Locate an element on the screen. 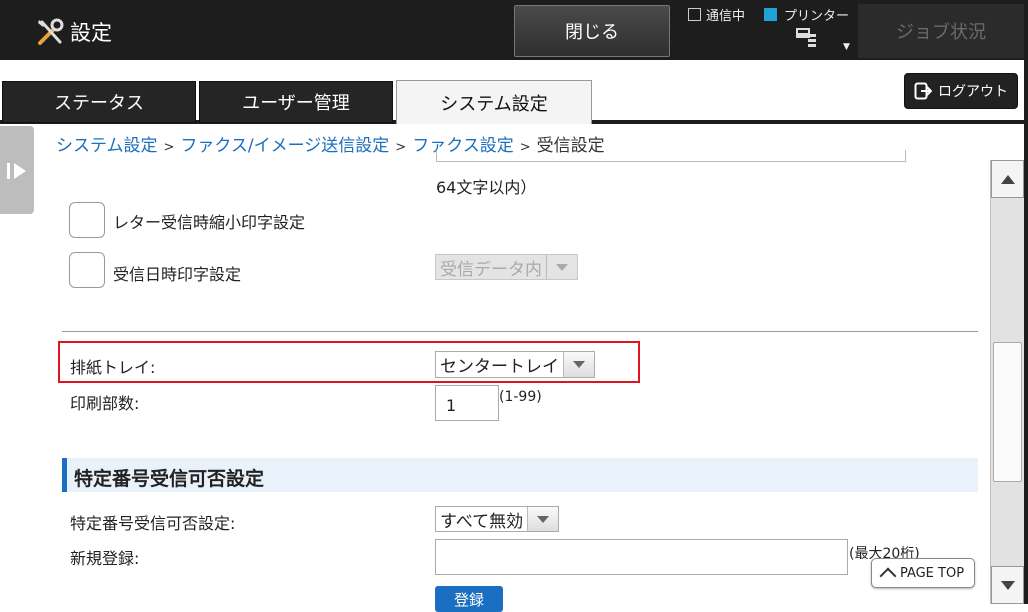  communicating-label: 通信中 is located at coordinates (726, 16).